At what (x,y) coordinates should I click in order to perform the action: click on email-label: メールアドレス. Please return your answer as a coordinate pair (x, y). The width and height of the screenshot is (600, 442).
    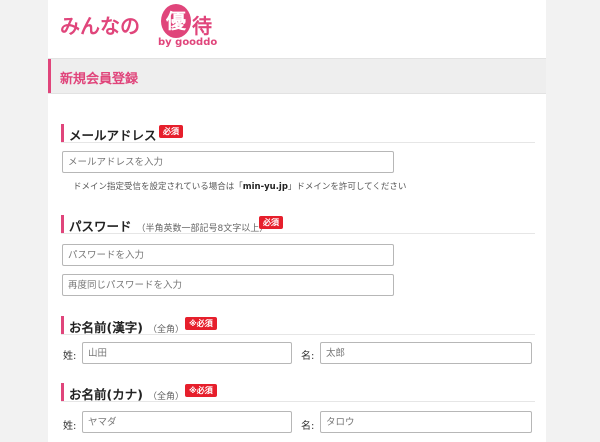
    Looking at the image, I should click on (113, 135).